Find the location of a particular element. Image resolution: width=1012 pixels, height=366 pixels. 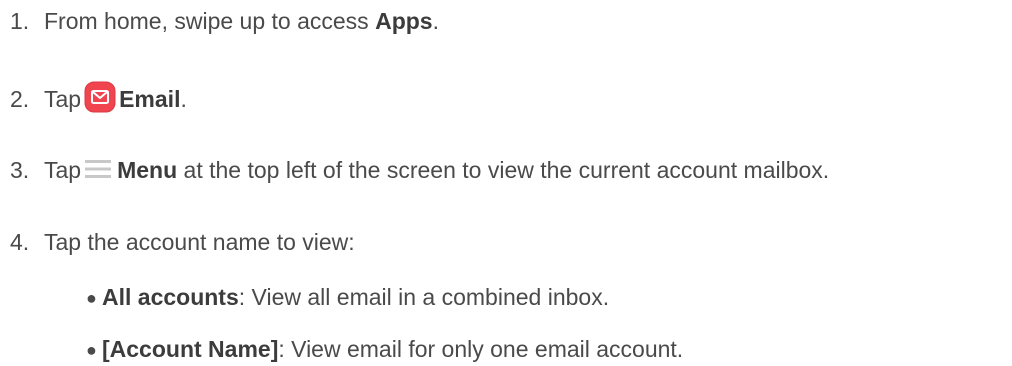

step-1: 1. From home, swipe up to access Apps. is located at coordinates (224, 21).